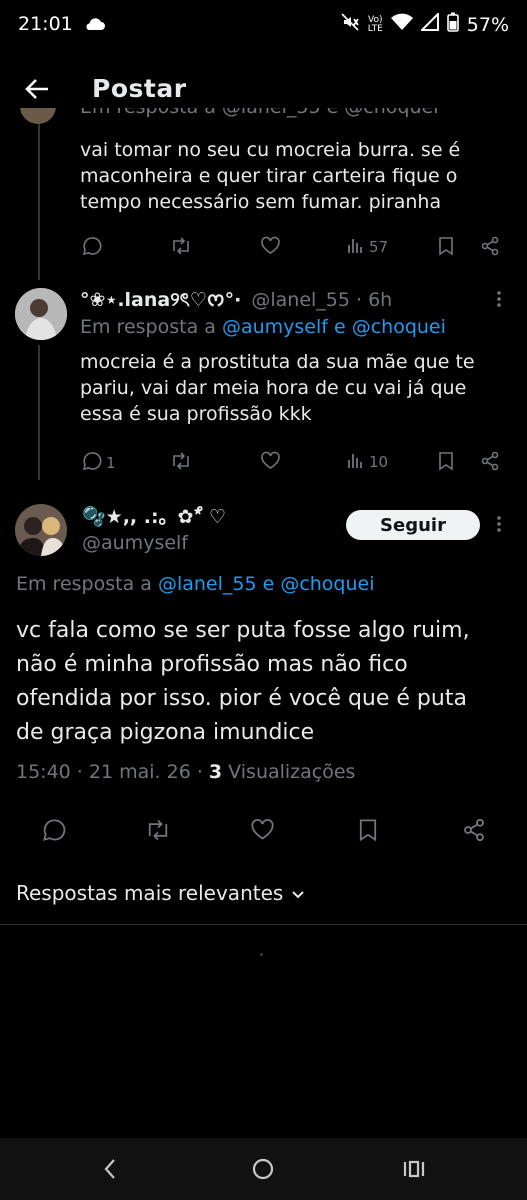 This screenshot has height=1200, width=527. Describe the element at coordinates (413, 525) in the screenshot. I see `follow-button: Seguir` at that location.